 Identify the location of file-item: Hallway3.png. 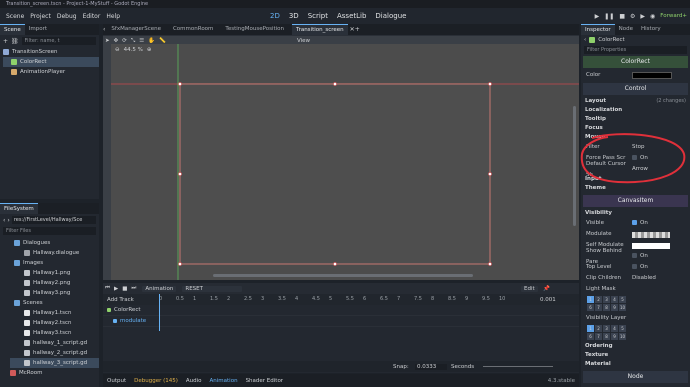
(54, 293).